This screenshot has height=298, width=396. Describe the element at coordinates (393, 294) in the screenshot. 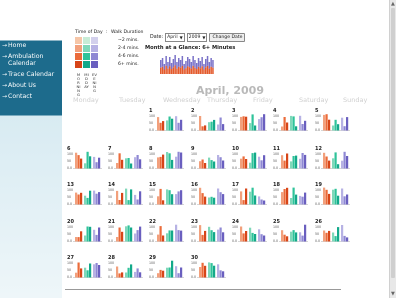

I see `scroll-down-icon: ▼` at that location.